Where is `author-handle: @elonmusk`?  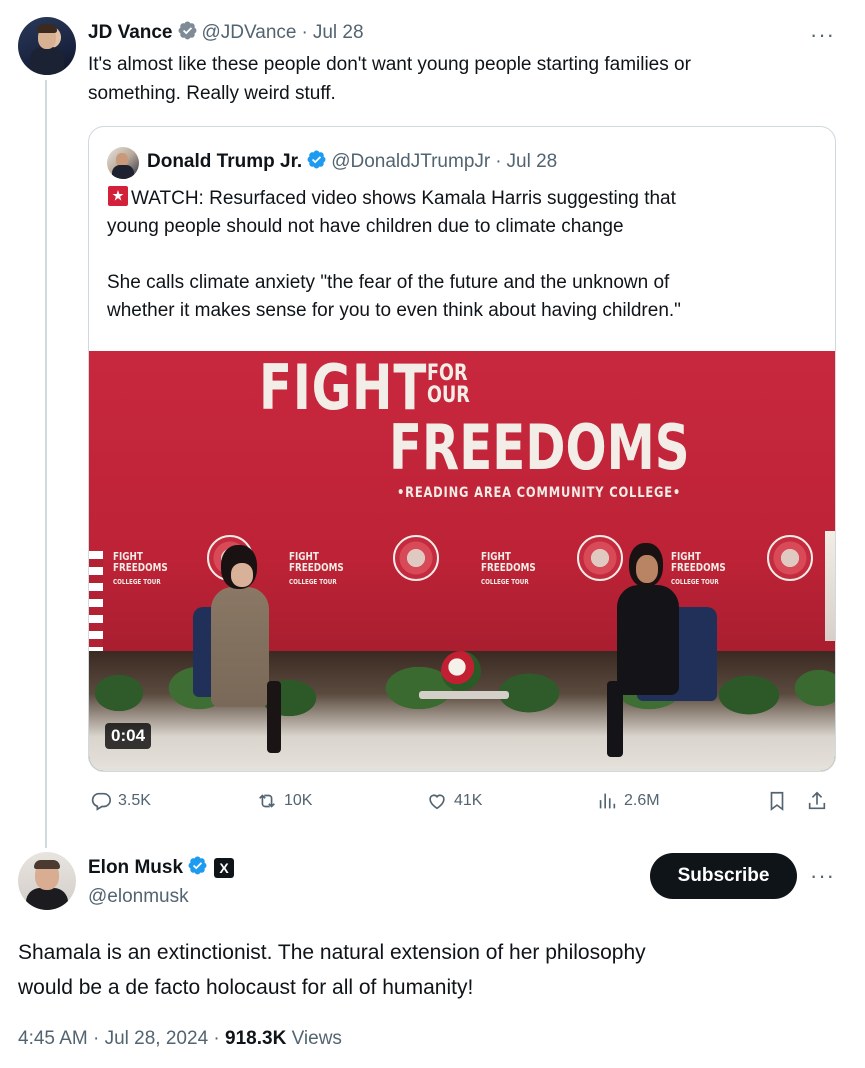
author-handle: @elonmusk is located at coordinates (138, 897).